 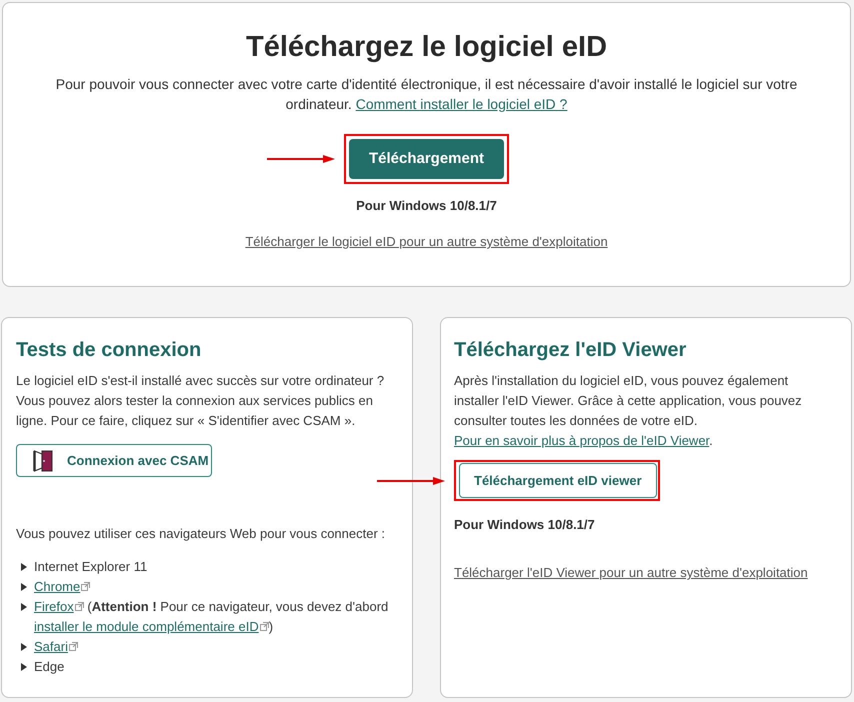 What do you see at coordinates (114, 460) in the screenshot?
I see `login-button: Connexion avec CSAM` at bounding box center [114, 460].